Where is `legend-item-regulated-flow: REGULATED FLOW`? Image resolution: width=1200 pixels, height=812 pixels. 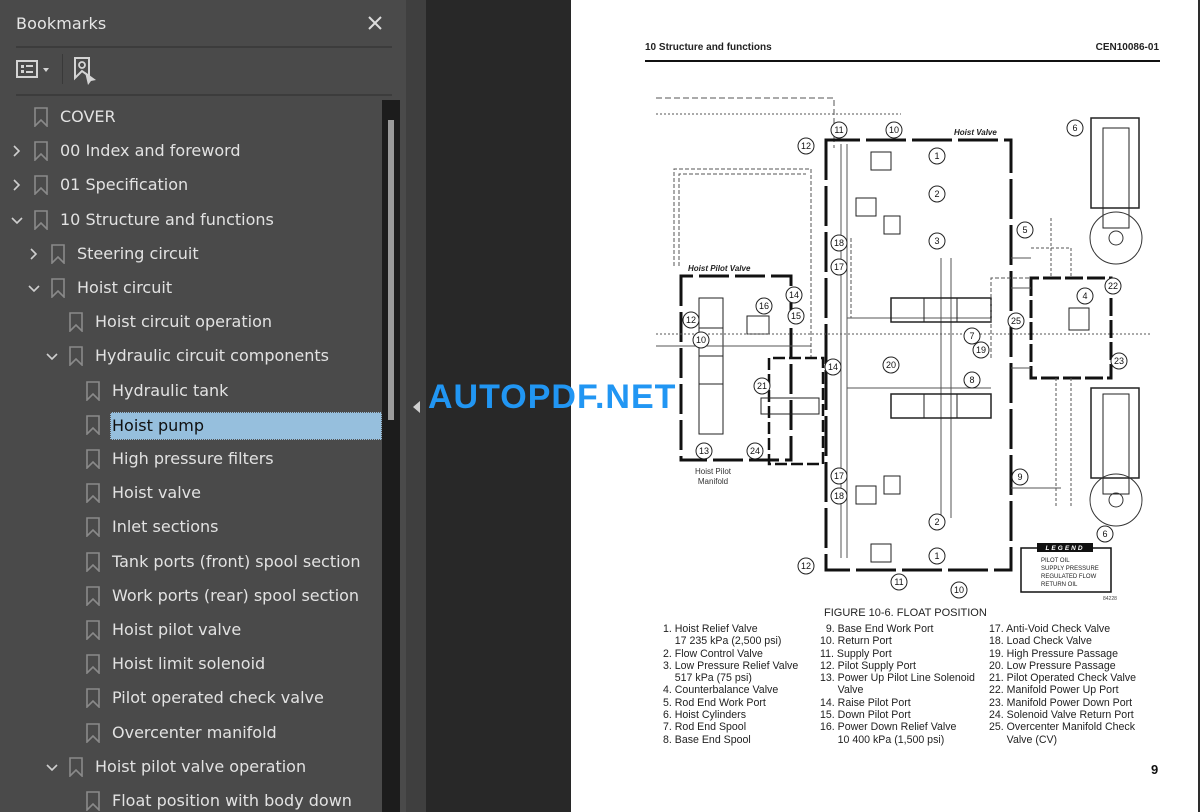 legend-item-regulated-flow: REGULATED FLOW is located at coordinates (1069, 577).